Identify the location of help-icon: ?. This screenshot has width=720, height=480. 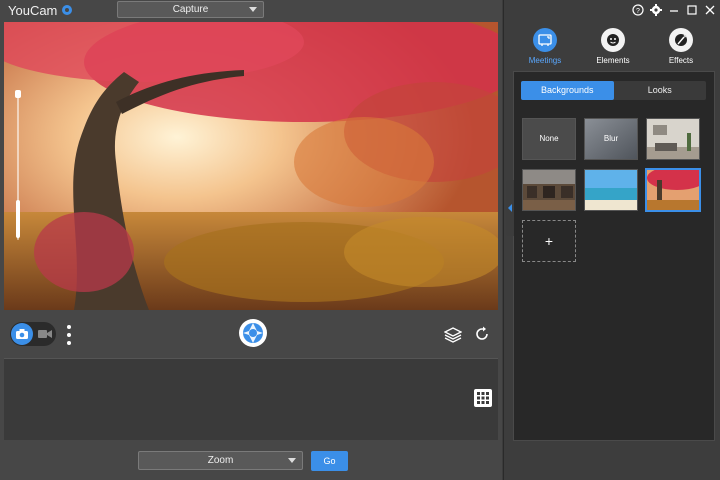
(638, 10).